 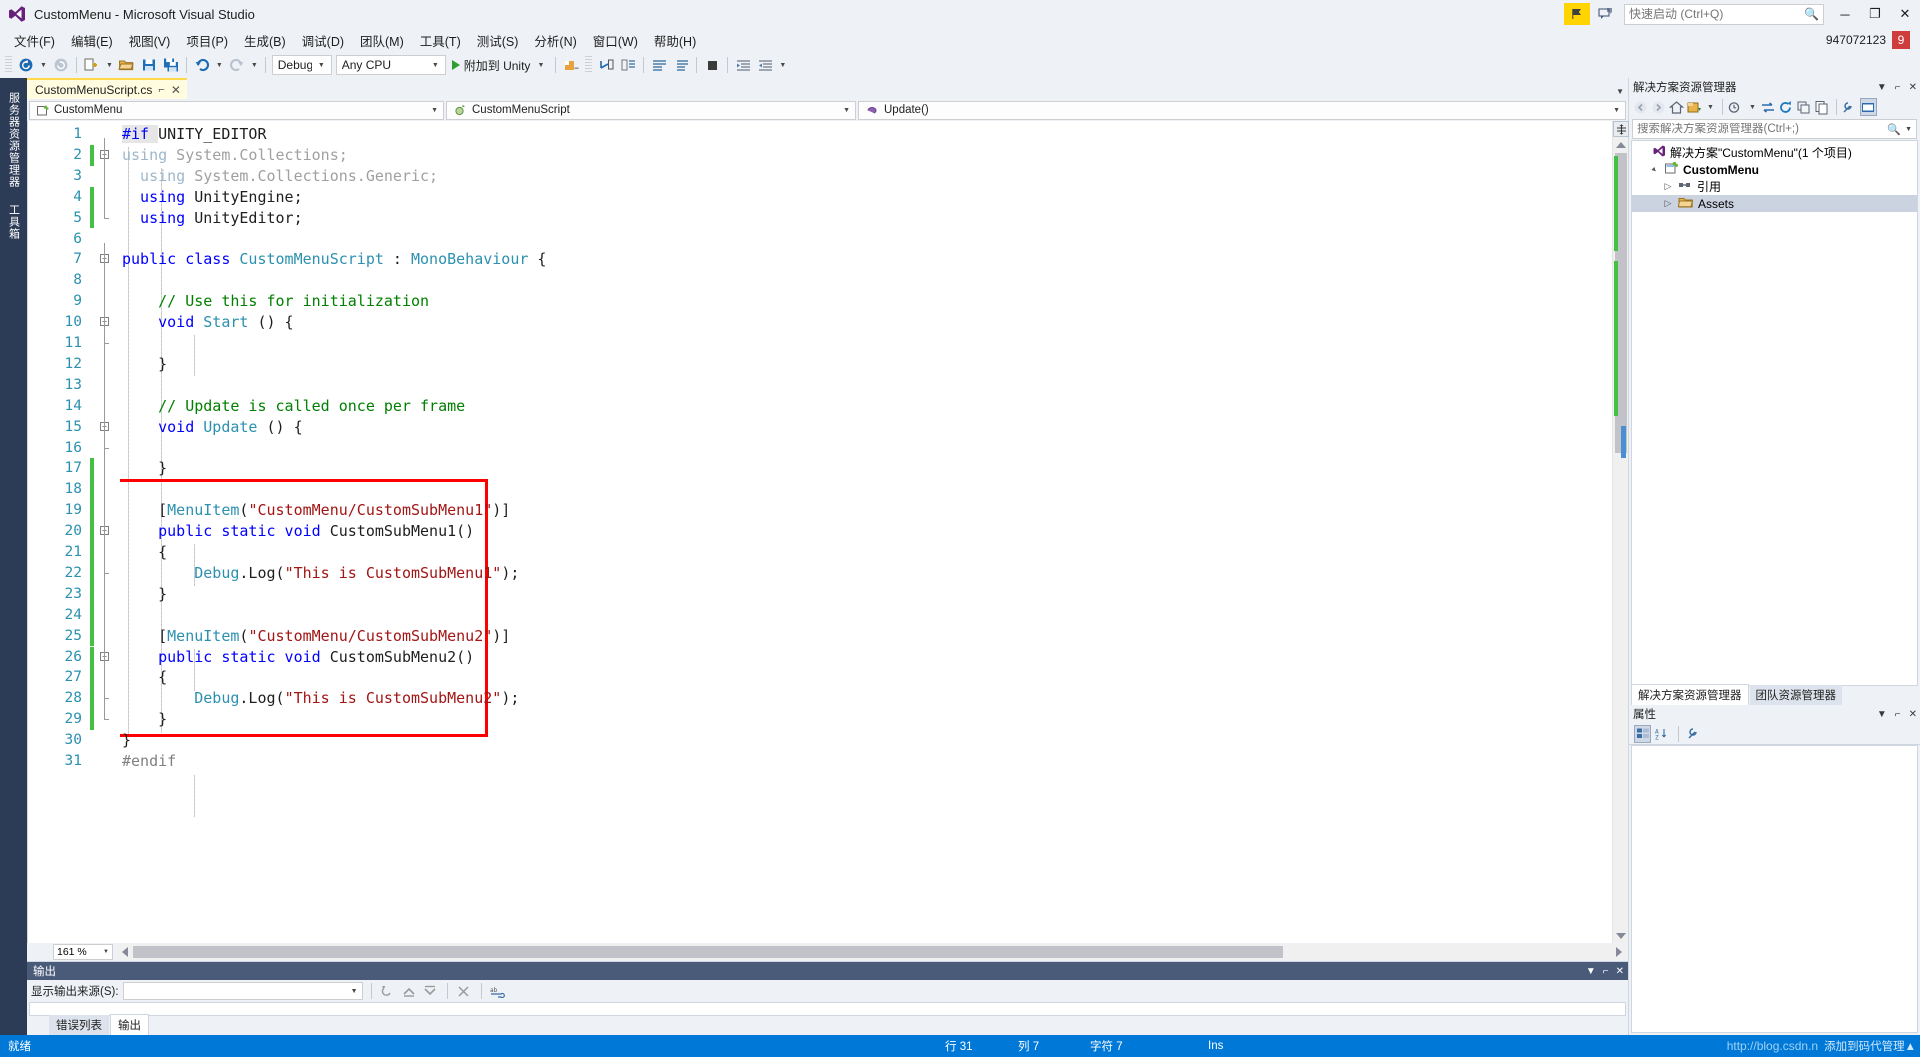 I want to click on code-line: #endif, so click(x=149, y=761).